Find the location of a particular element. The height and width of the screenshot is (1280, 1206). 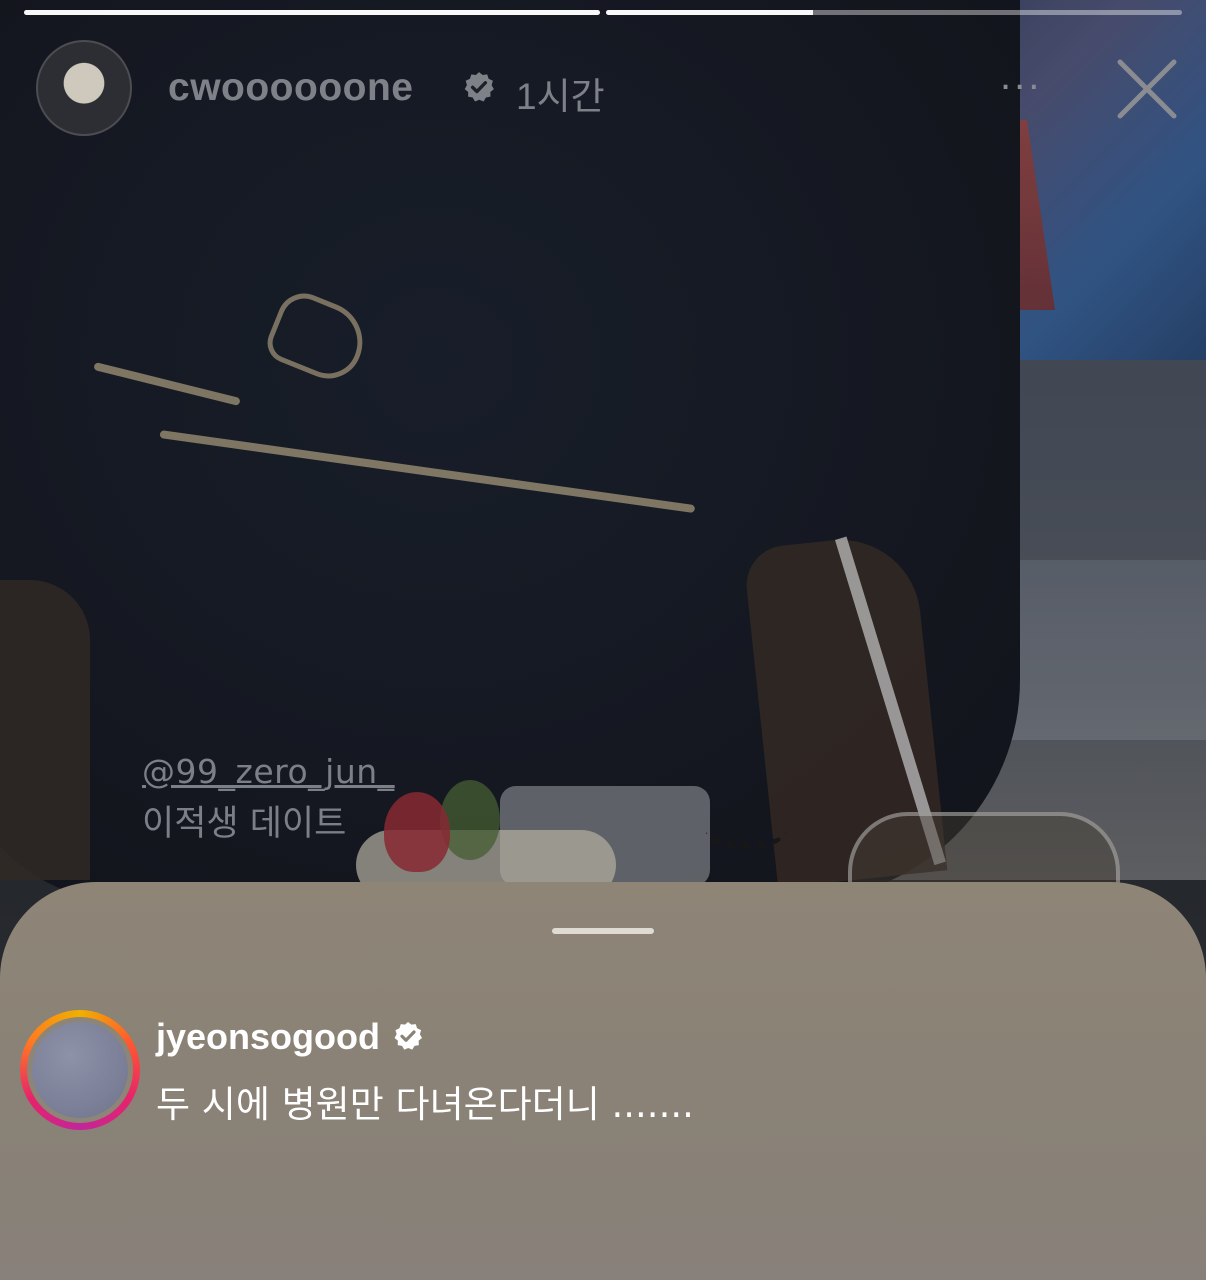

avatar is located at coordinates (84, 88).